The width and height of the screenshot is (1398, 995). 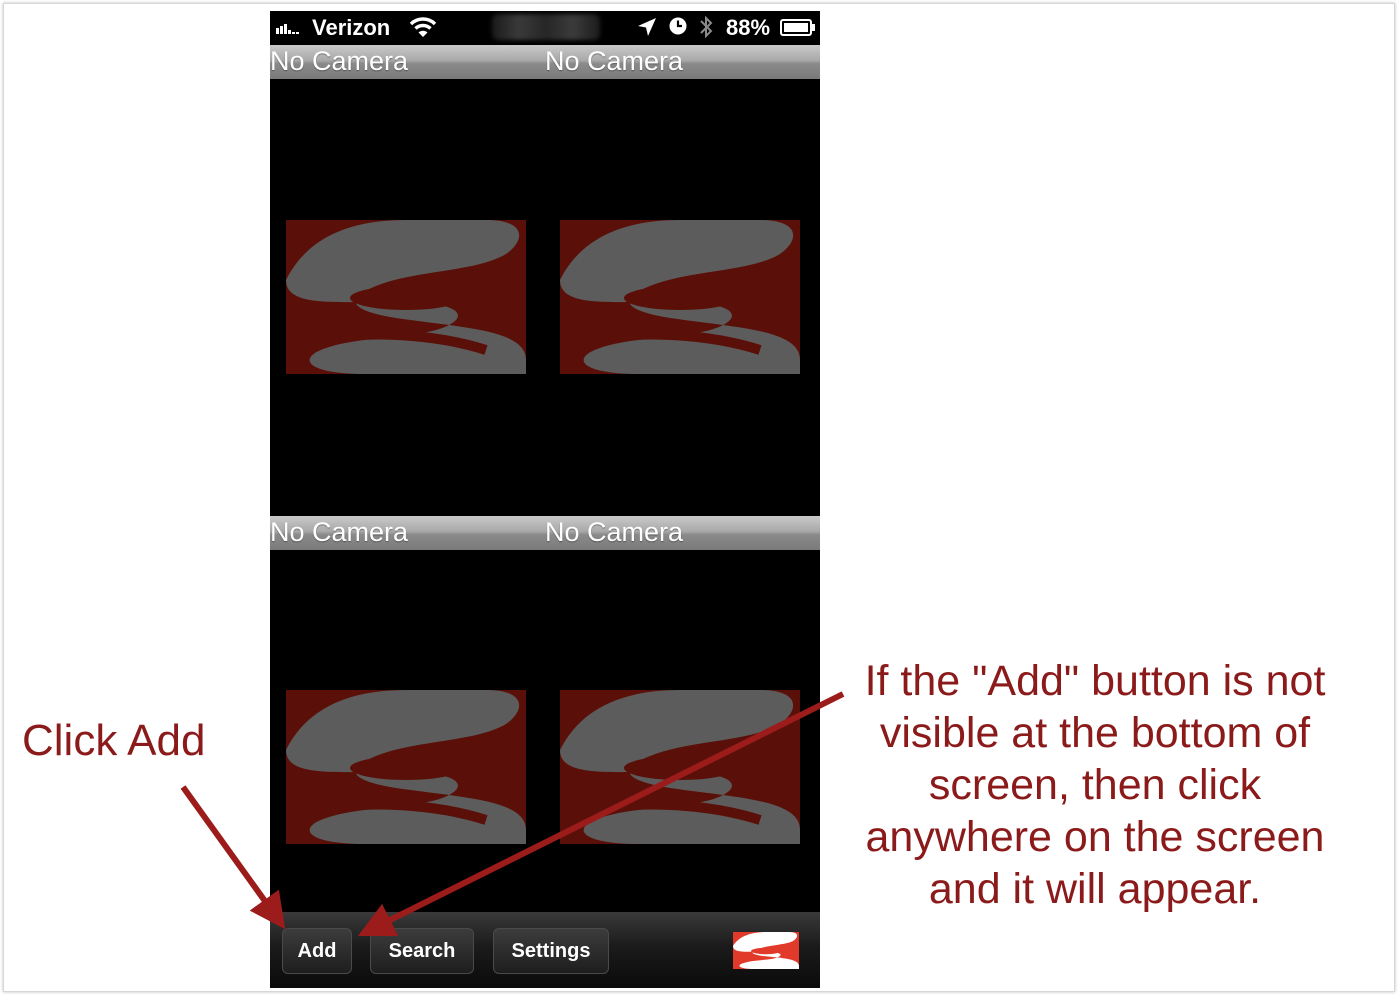 I want to click on battery-icon, so click(x=797, y=27).